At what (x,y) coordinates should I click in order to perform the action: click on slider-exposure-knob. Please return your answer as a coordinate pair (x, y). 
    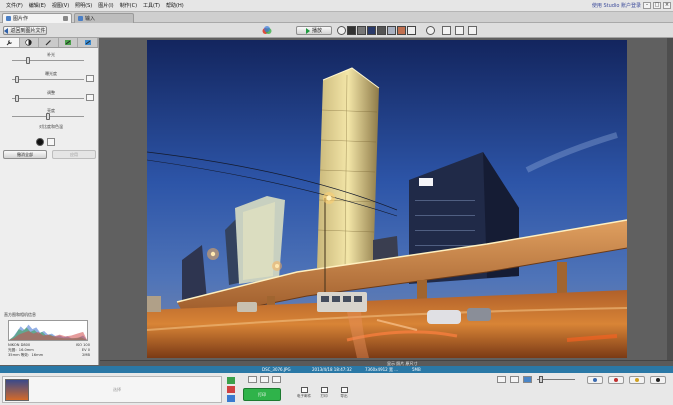
    Looking at the image, I should click on (17, 79).